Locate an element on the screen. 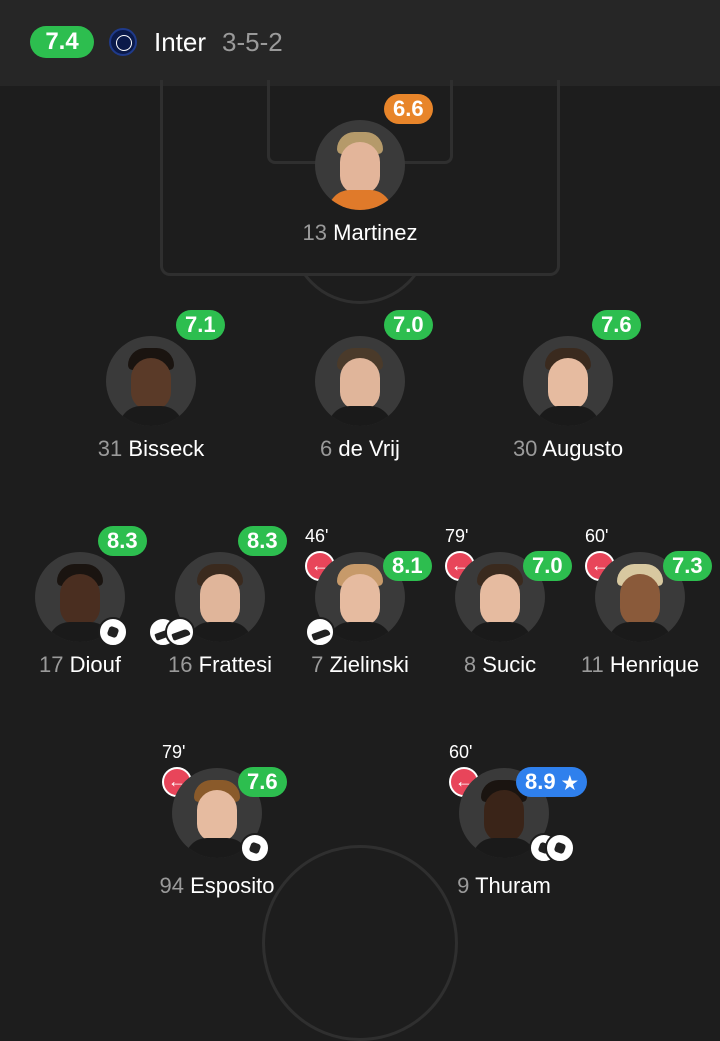 This screenshot has height=1041, width=720. star-icon: ★ is located at coordinates (569, 783).